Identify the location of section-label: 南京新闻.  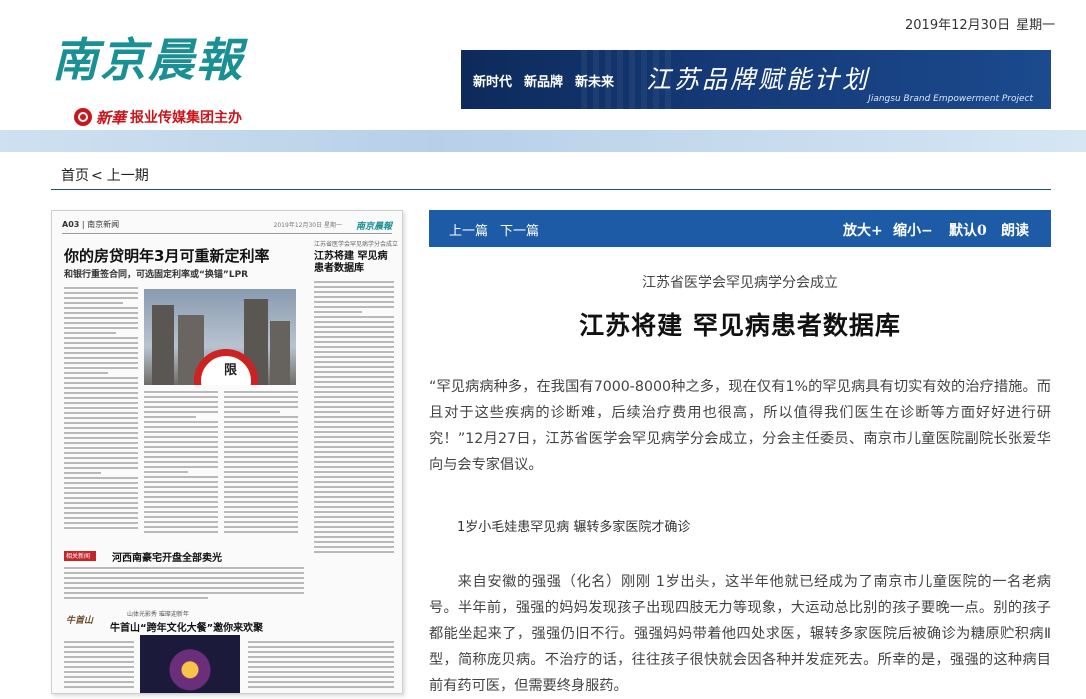
(103, 224).